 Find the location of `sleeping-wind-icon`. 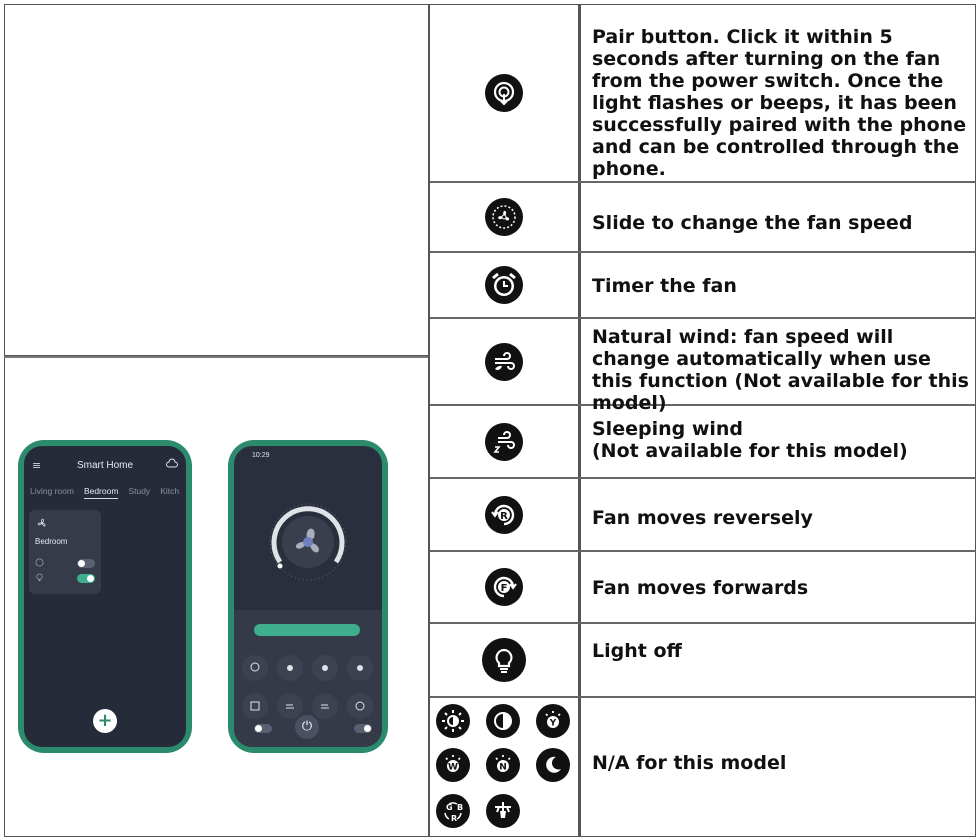

sleeping-wind-icon is located at coordinates (504, 441).